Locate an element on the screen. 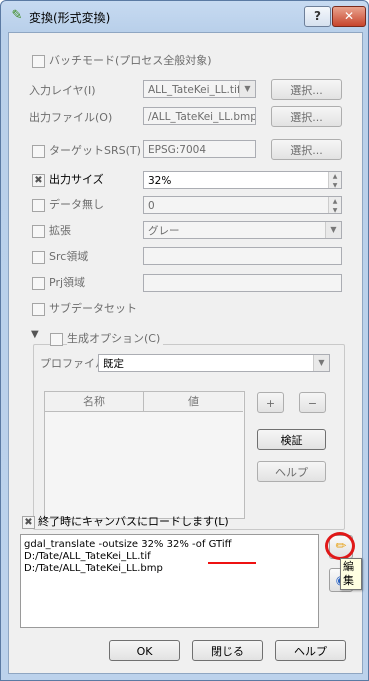  no-data-value: 0 is located at coordinates (151, 206).